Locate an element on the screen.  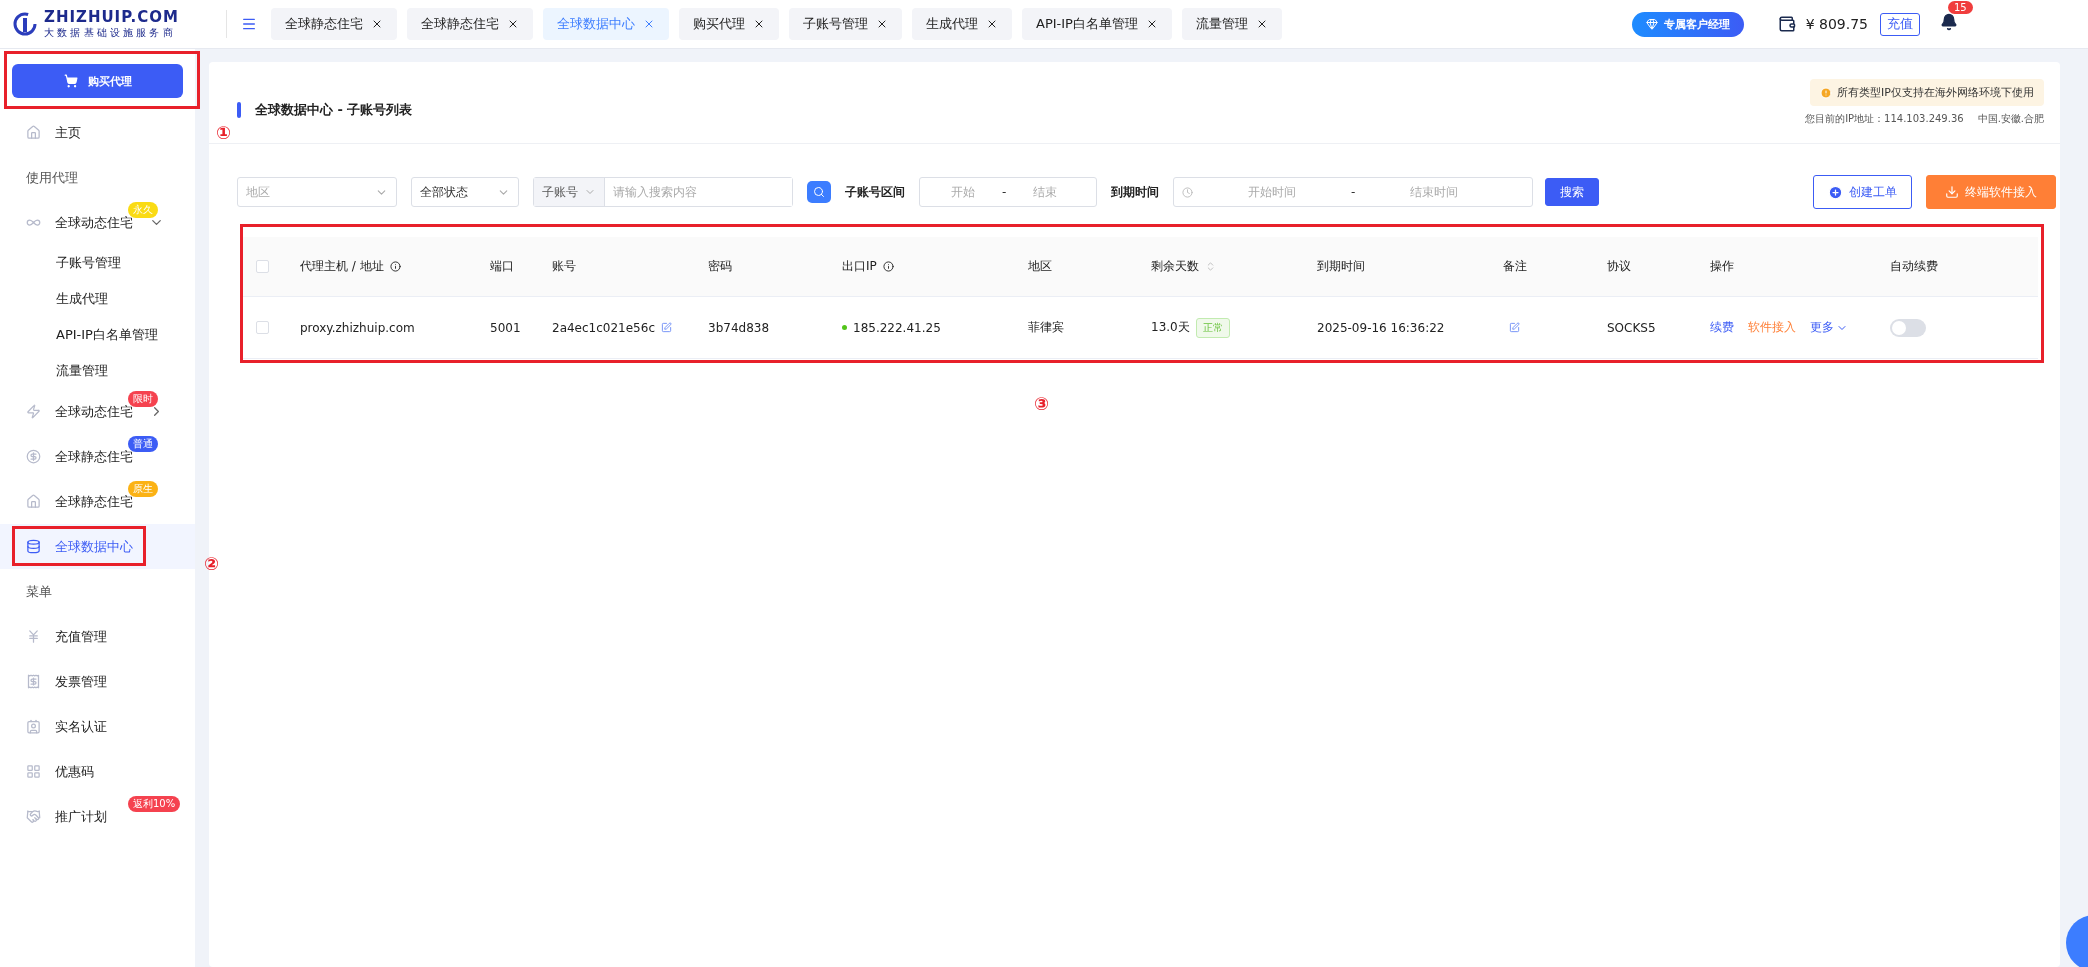
tab: 全球数据中心 is located at coordinates (606, 24).